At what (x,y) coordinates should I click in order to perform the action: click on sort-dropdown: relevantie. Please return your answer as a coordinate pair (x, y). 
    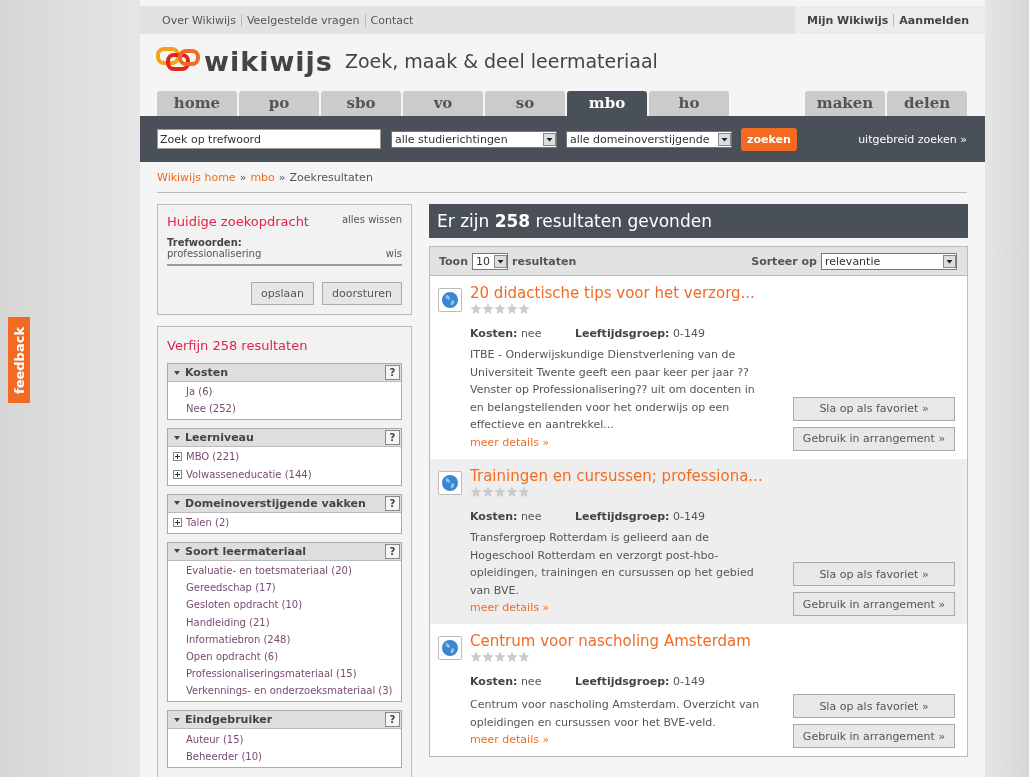
    Looking at the image, I should click on (889, 261).